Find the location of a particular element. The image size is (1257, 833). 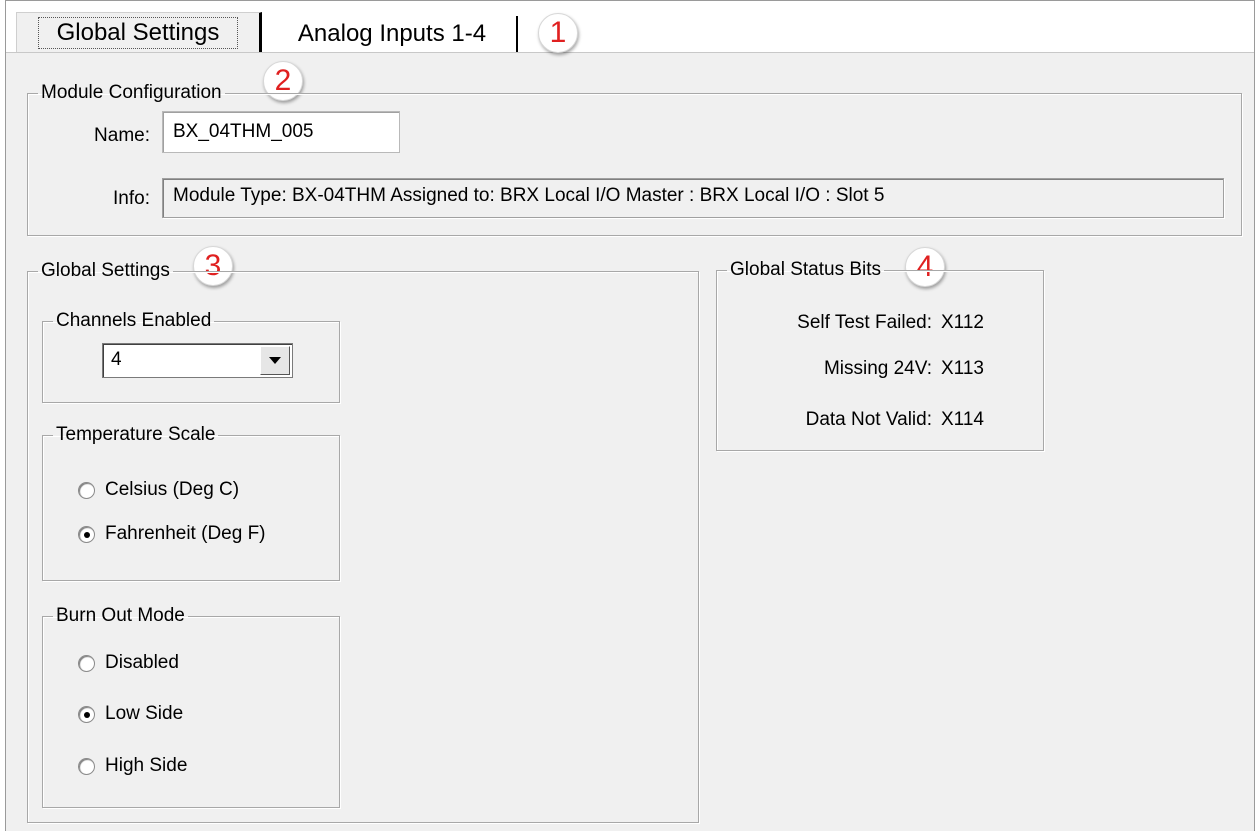

radio-celsius: Celsius (Deg C) is located at coordinates (158, 490).